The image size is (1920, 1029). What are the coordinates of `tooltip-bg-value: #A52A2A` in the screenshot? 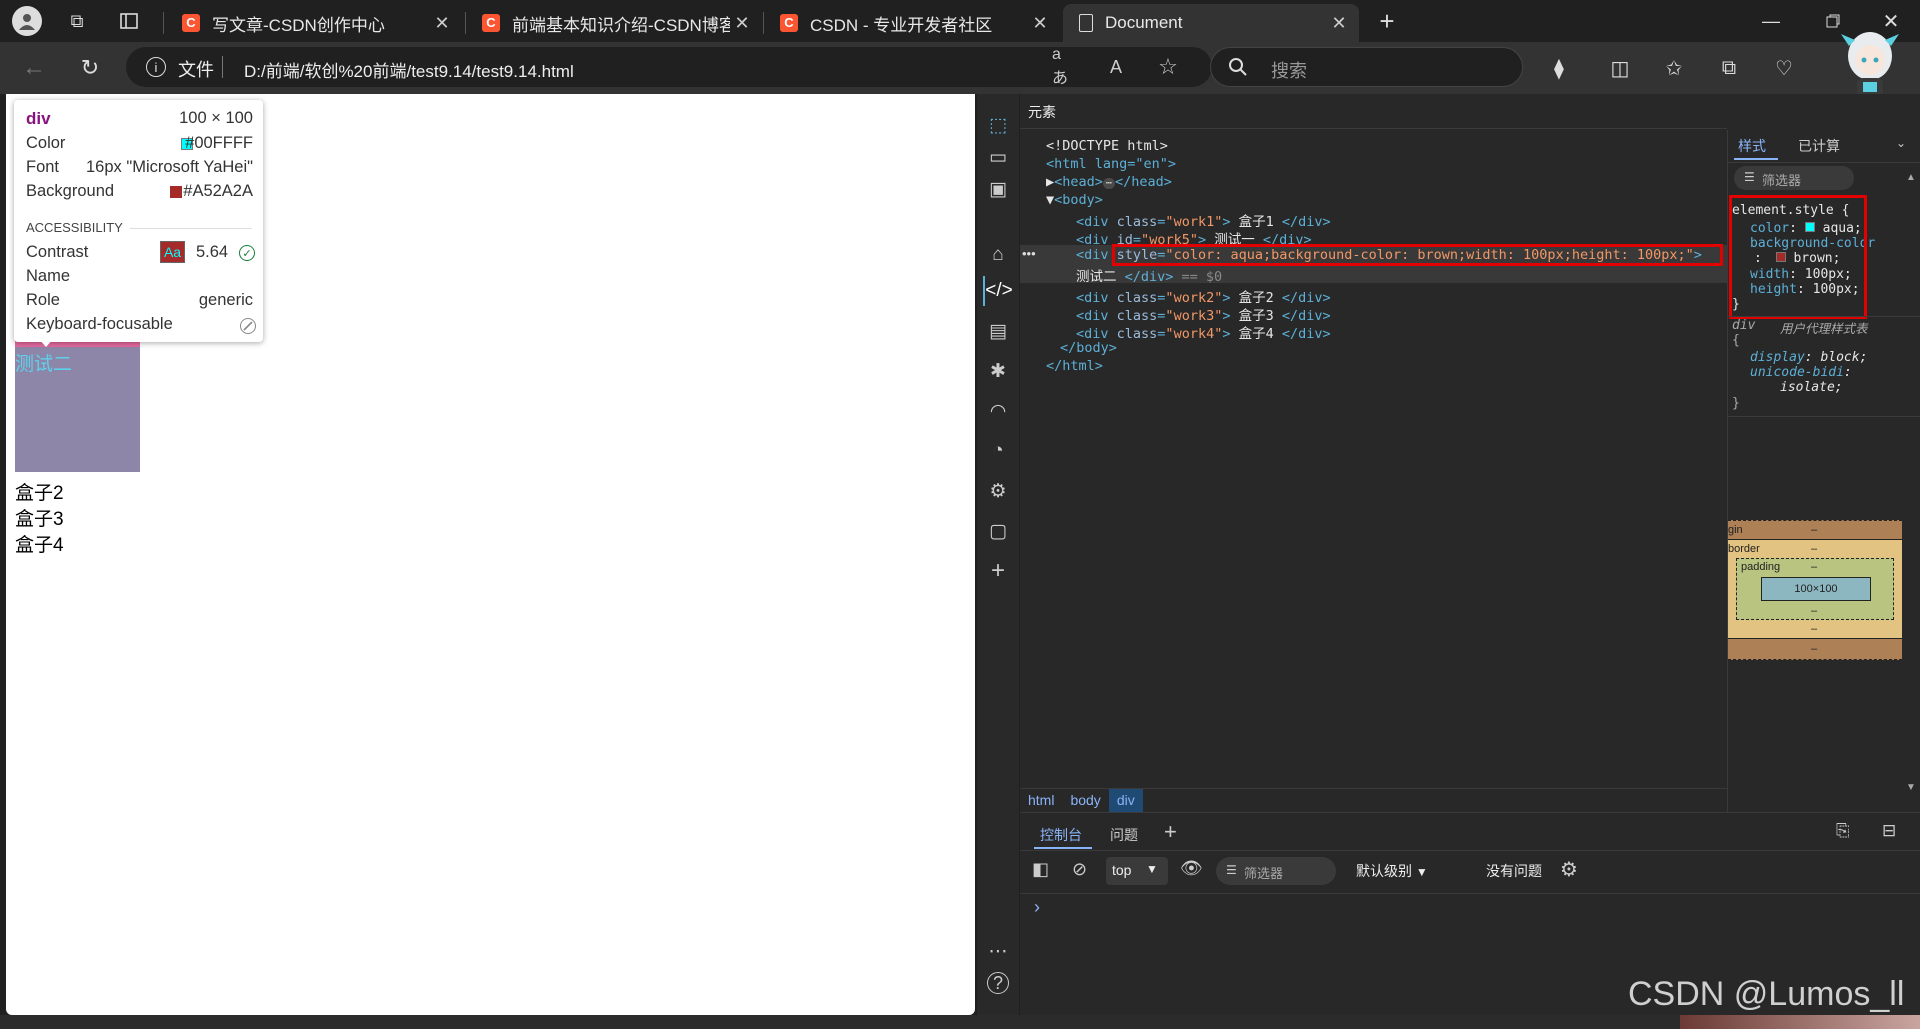 It's located at (218, 191).